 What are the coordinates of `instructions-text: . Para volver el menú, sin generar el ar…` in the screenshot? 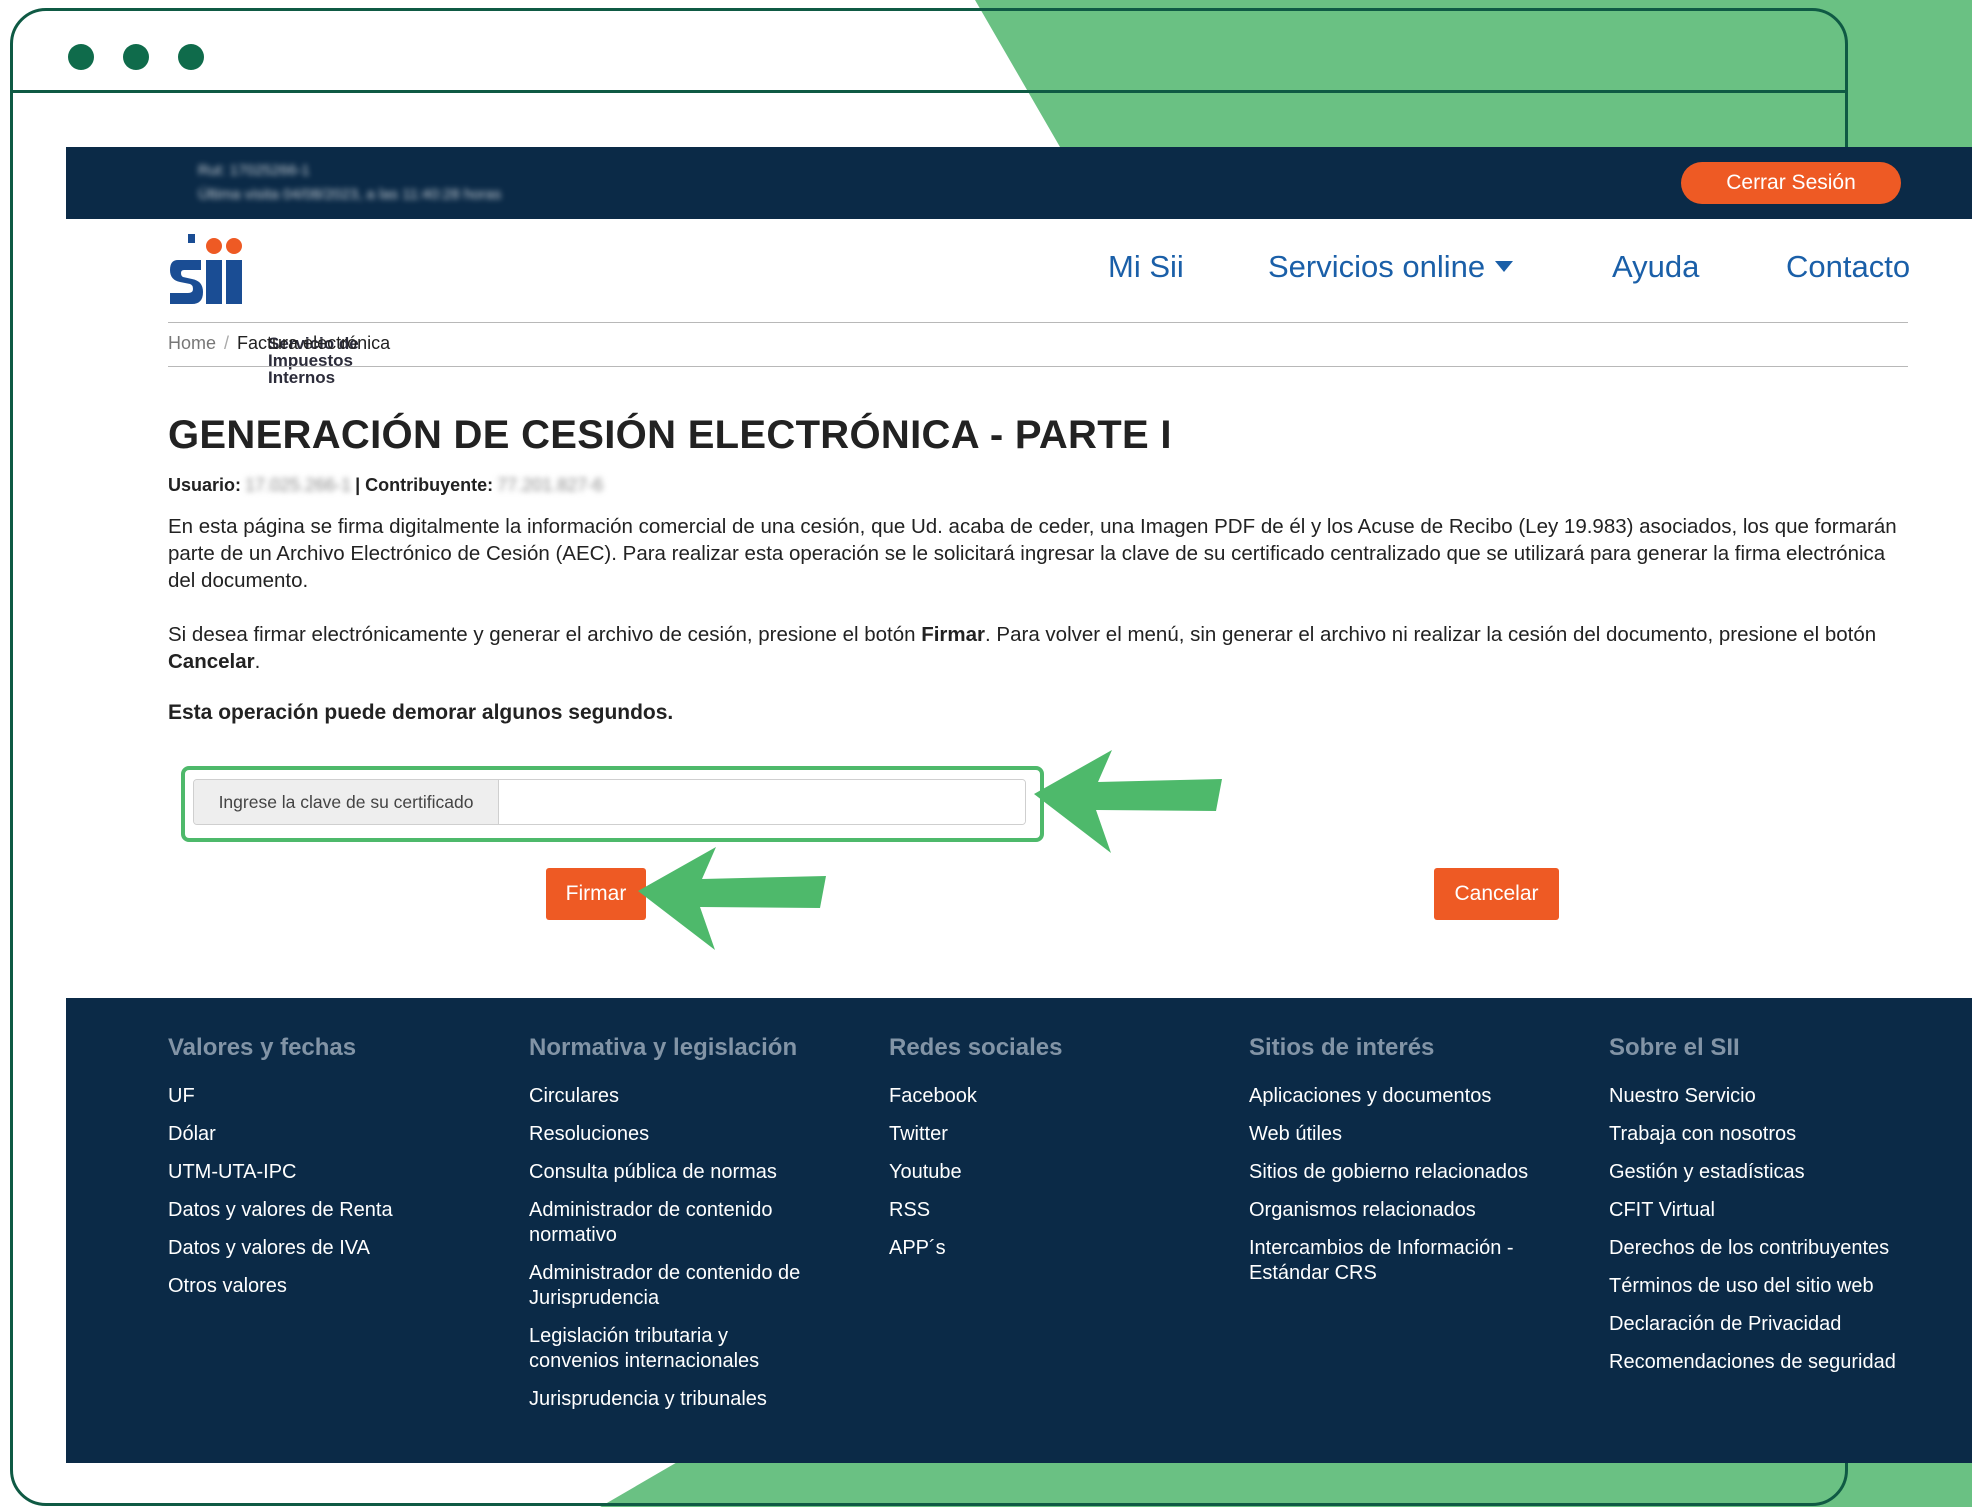 It's located at (1431, 634).